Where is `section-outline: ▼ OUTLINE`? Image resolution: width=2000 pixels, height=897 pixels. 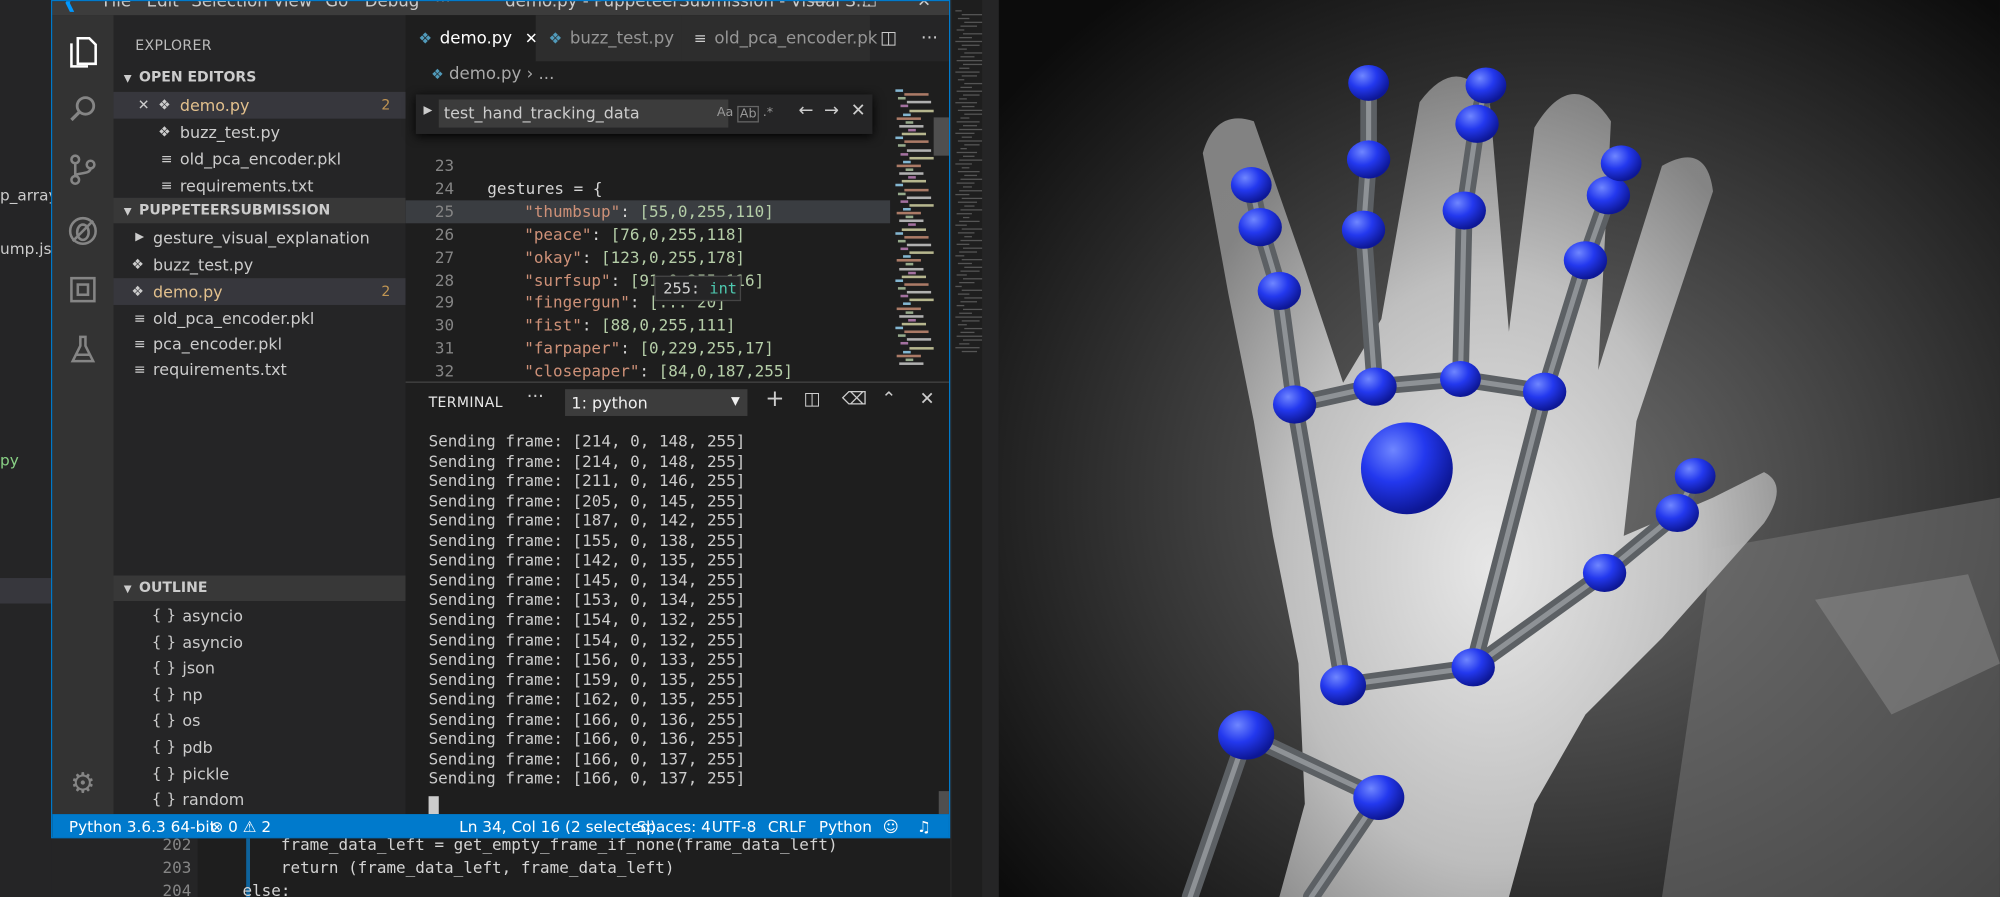
section-outline: ▼ OUTLINE is located at coordinates (259, 588).